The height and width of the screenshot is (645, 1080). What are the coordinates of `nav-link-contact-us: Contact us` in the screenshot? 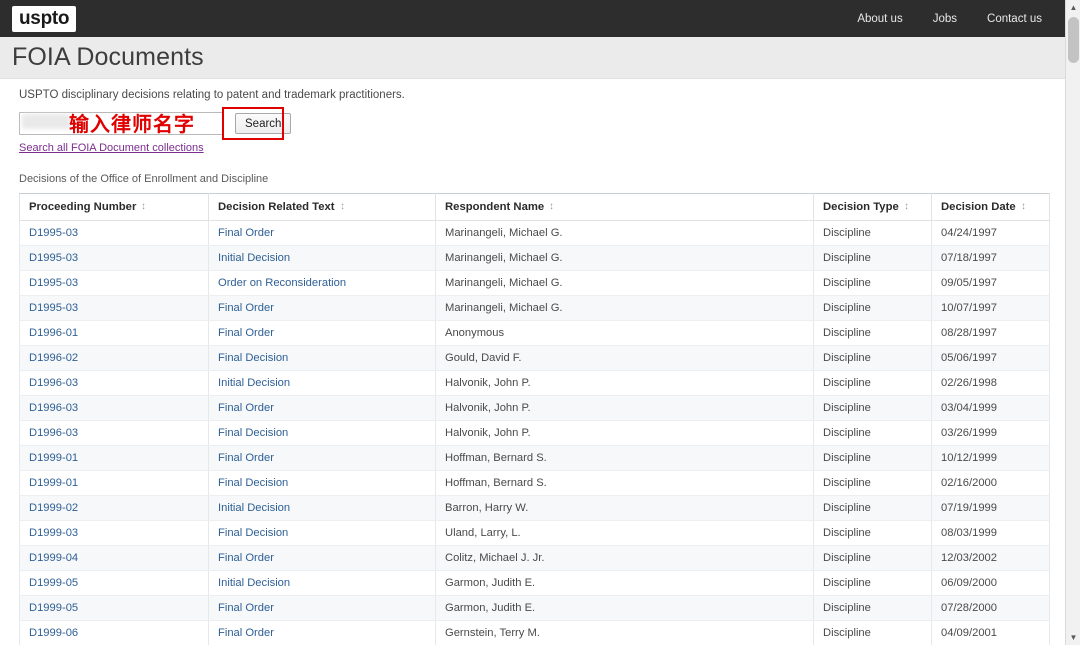 It's located at (1014, 19).